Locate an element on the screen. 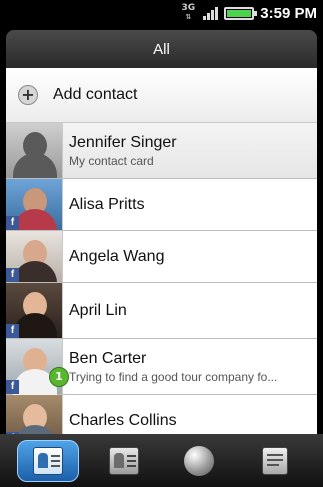 The width and height of the screenshot is (323, 487). contact-row-charles-collins: f Charles Collins is located at coordinates (161, 414).